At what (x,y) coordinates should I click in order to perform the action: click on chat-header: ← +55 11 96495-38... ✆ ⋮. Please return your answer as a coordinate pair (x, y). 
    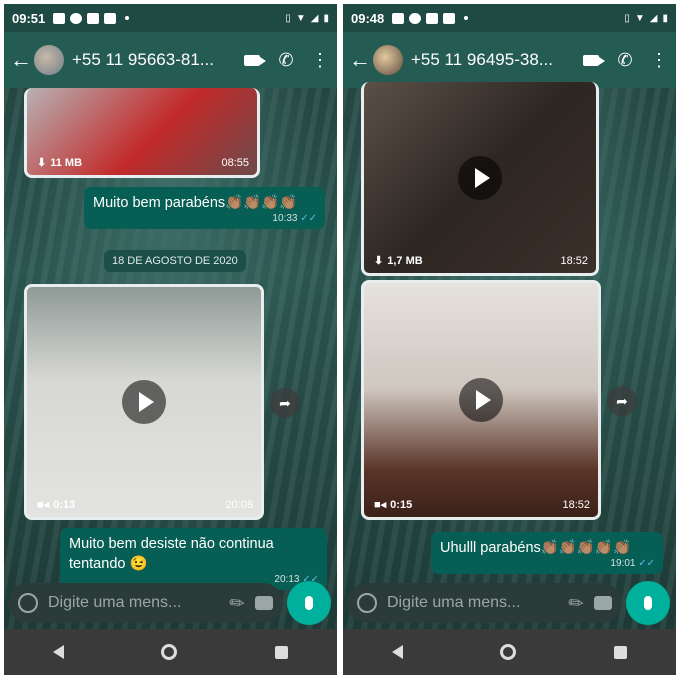
    Looking at the image, I should click on (509, 60).